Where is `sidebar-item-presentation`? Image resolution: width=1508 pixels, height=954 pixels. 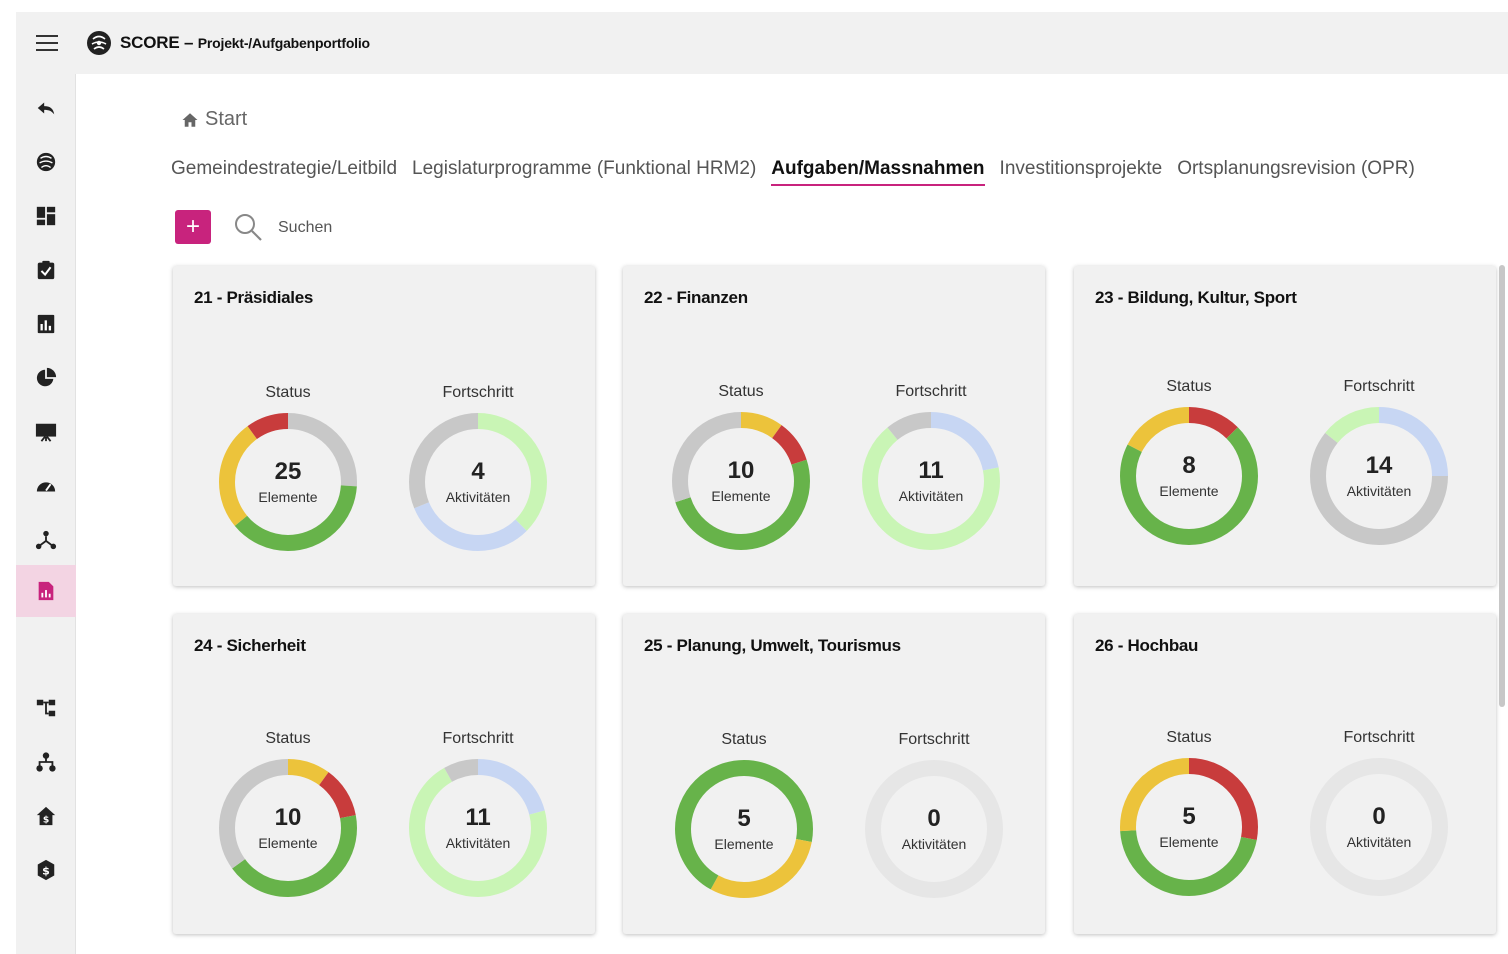 sidebar-item-presentation is located at coordinates (46, 432).